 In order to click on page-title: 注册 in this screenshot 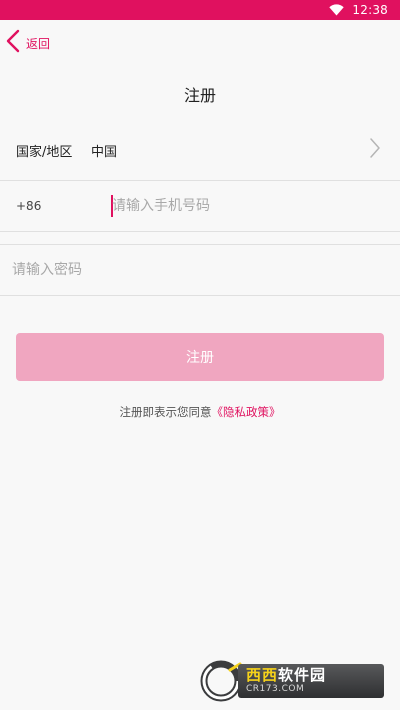, I will do `click(199, 95)`.